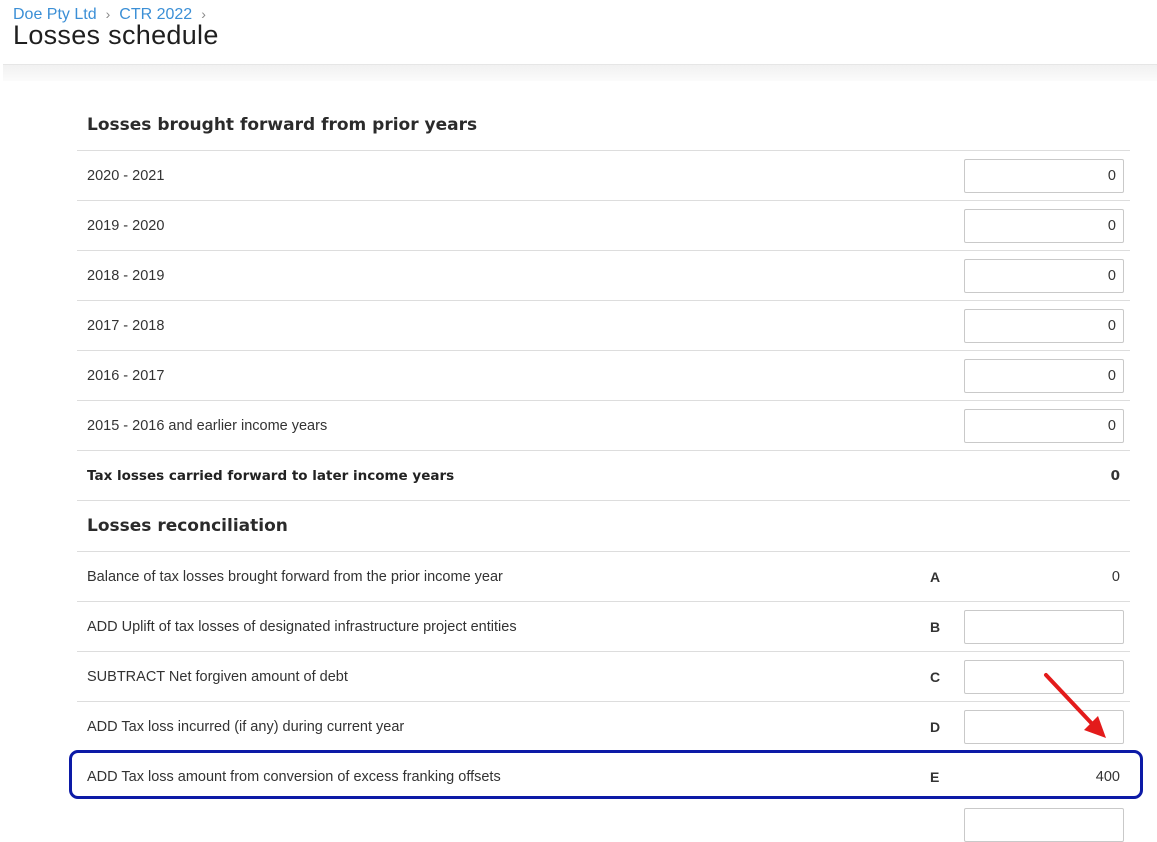 The width and height of the screenshot is (1157, 842). Describe the element at coordinates (126, 276) in the screenshot. I see `row-label: 2018 - 2019` at that location.